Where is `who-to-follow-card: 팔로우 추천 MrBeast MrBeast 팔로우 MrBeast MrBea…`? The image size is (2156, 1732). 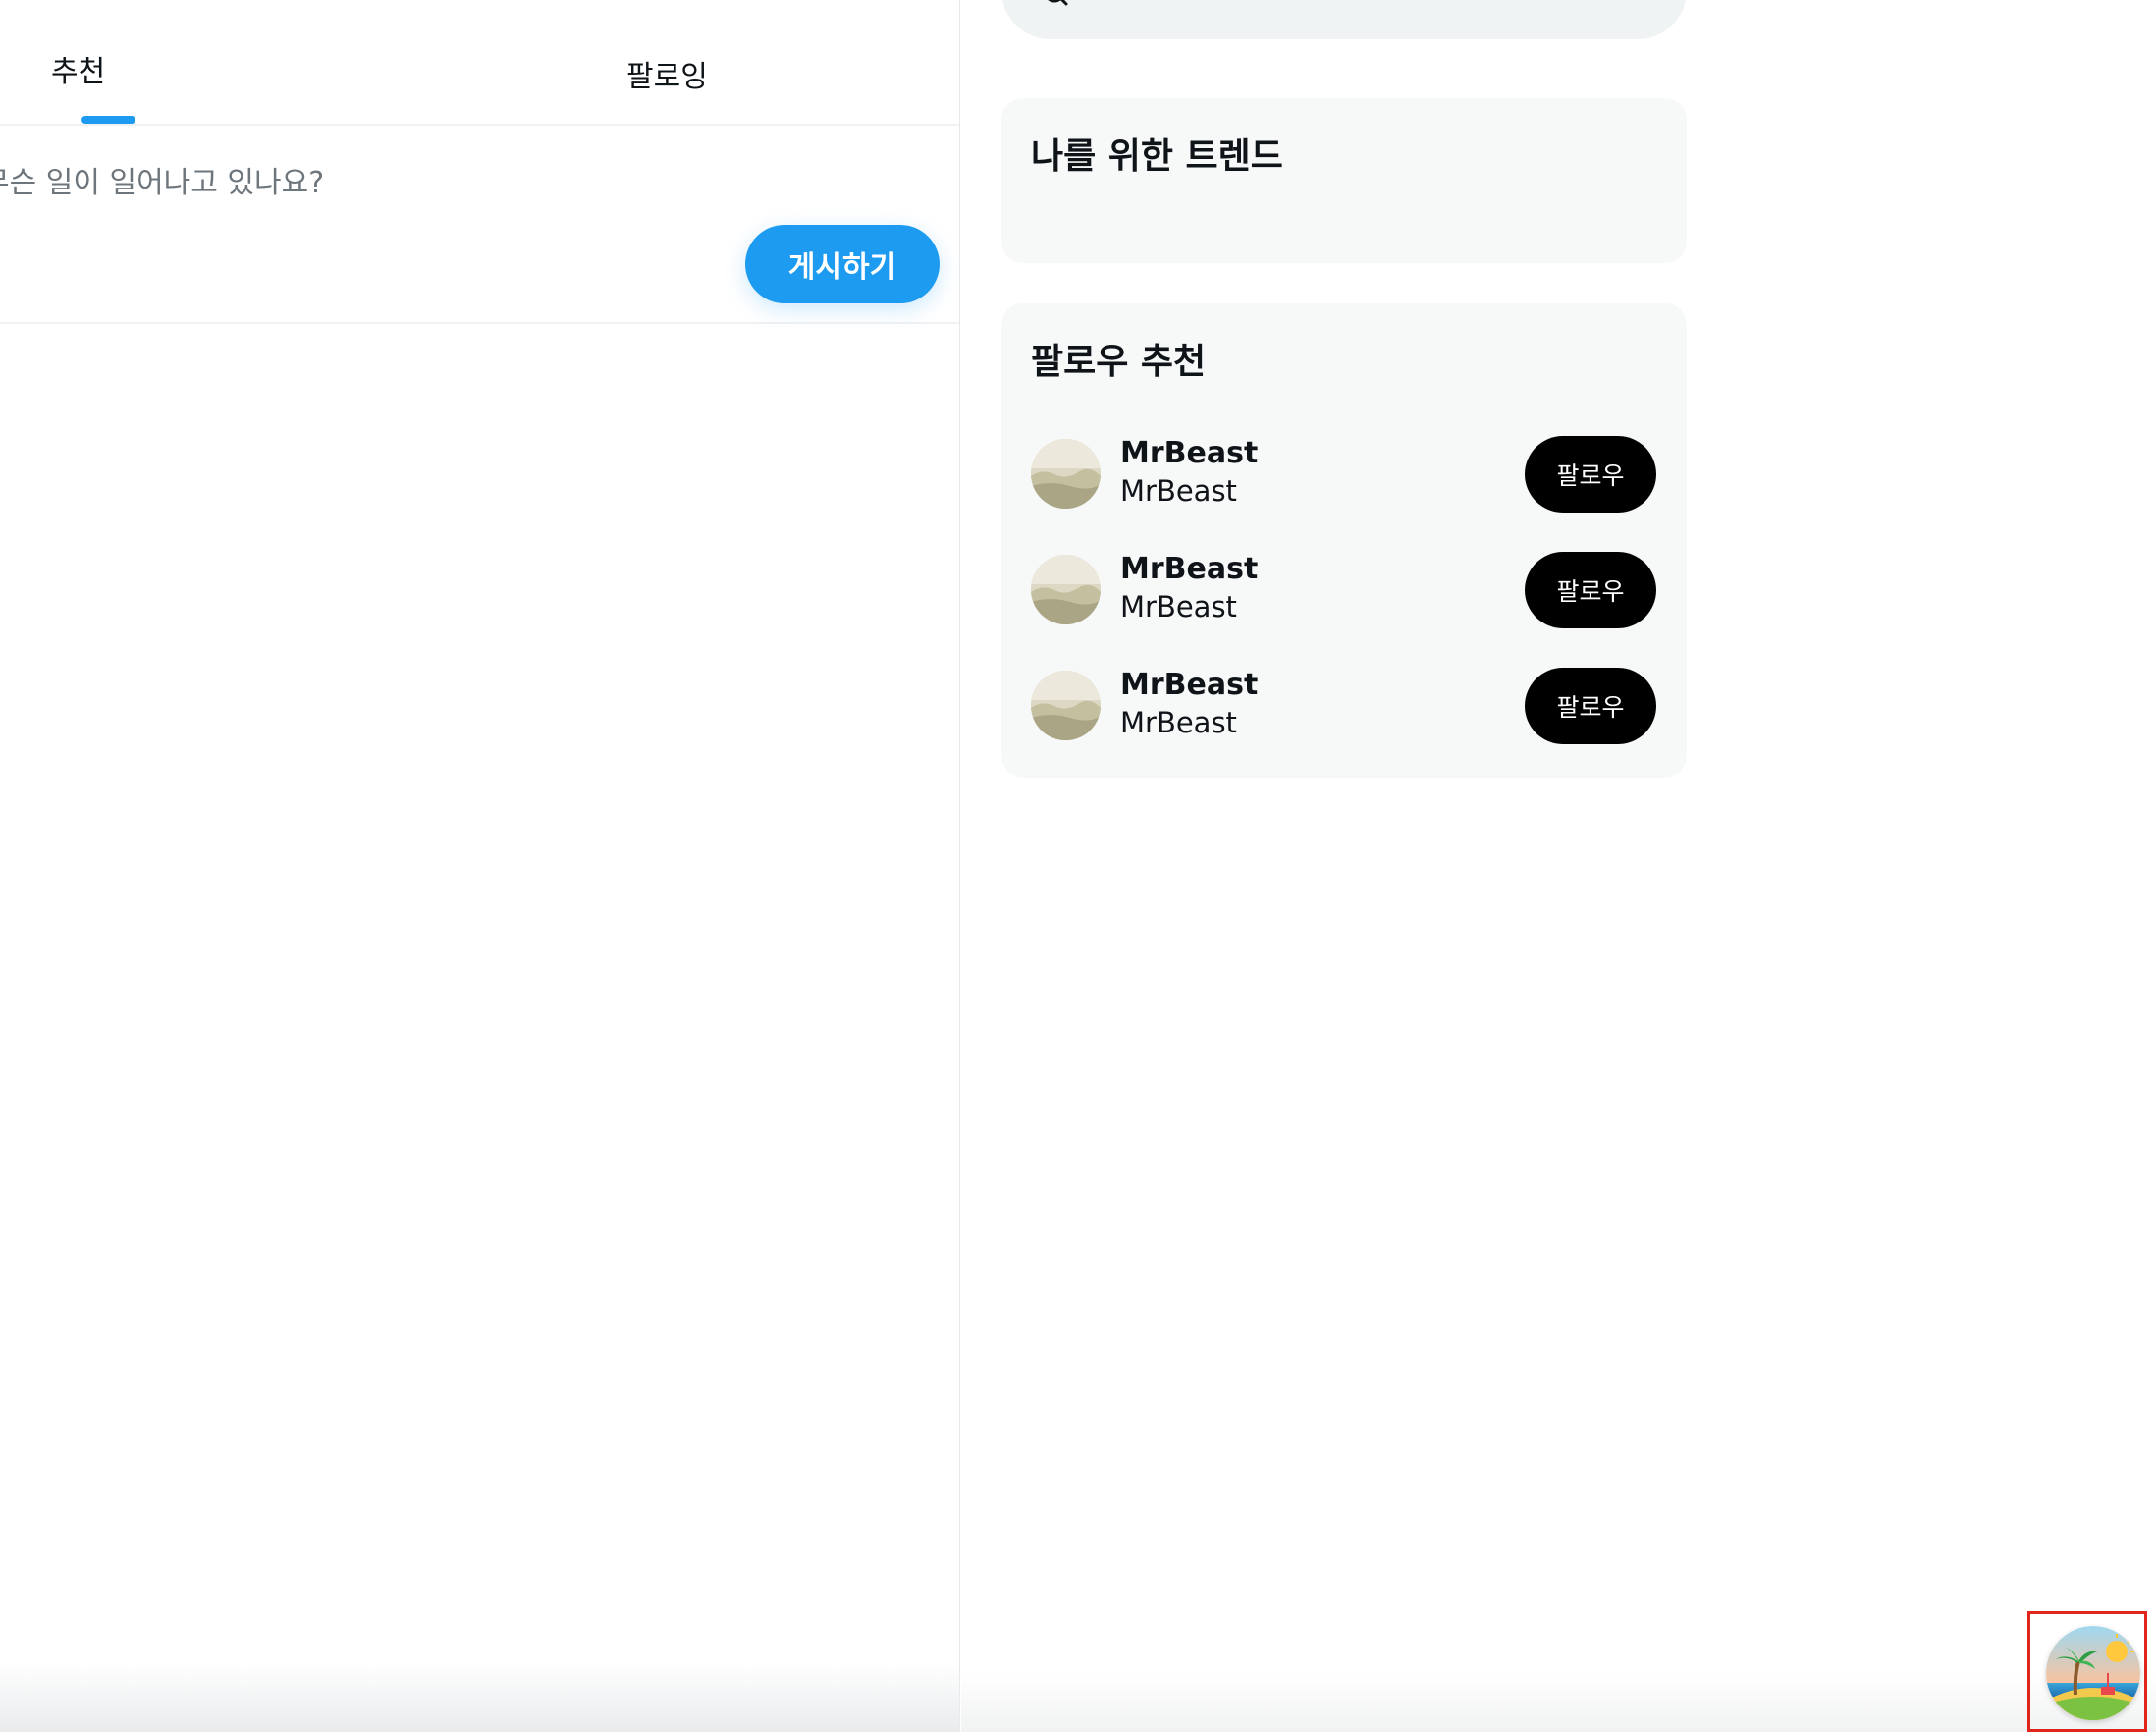 who-to-follow-card: 팔로우 추천 MrBeast MrBeast 팔로우 MrBeast MrBea… is located at coordinates (1344, 540).